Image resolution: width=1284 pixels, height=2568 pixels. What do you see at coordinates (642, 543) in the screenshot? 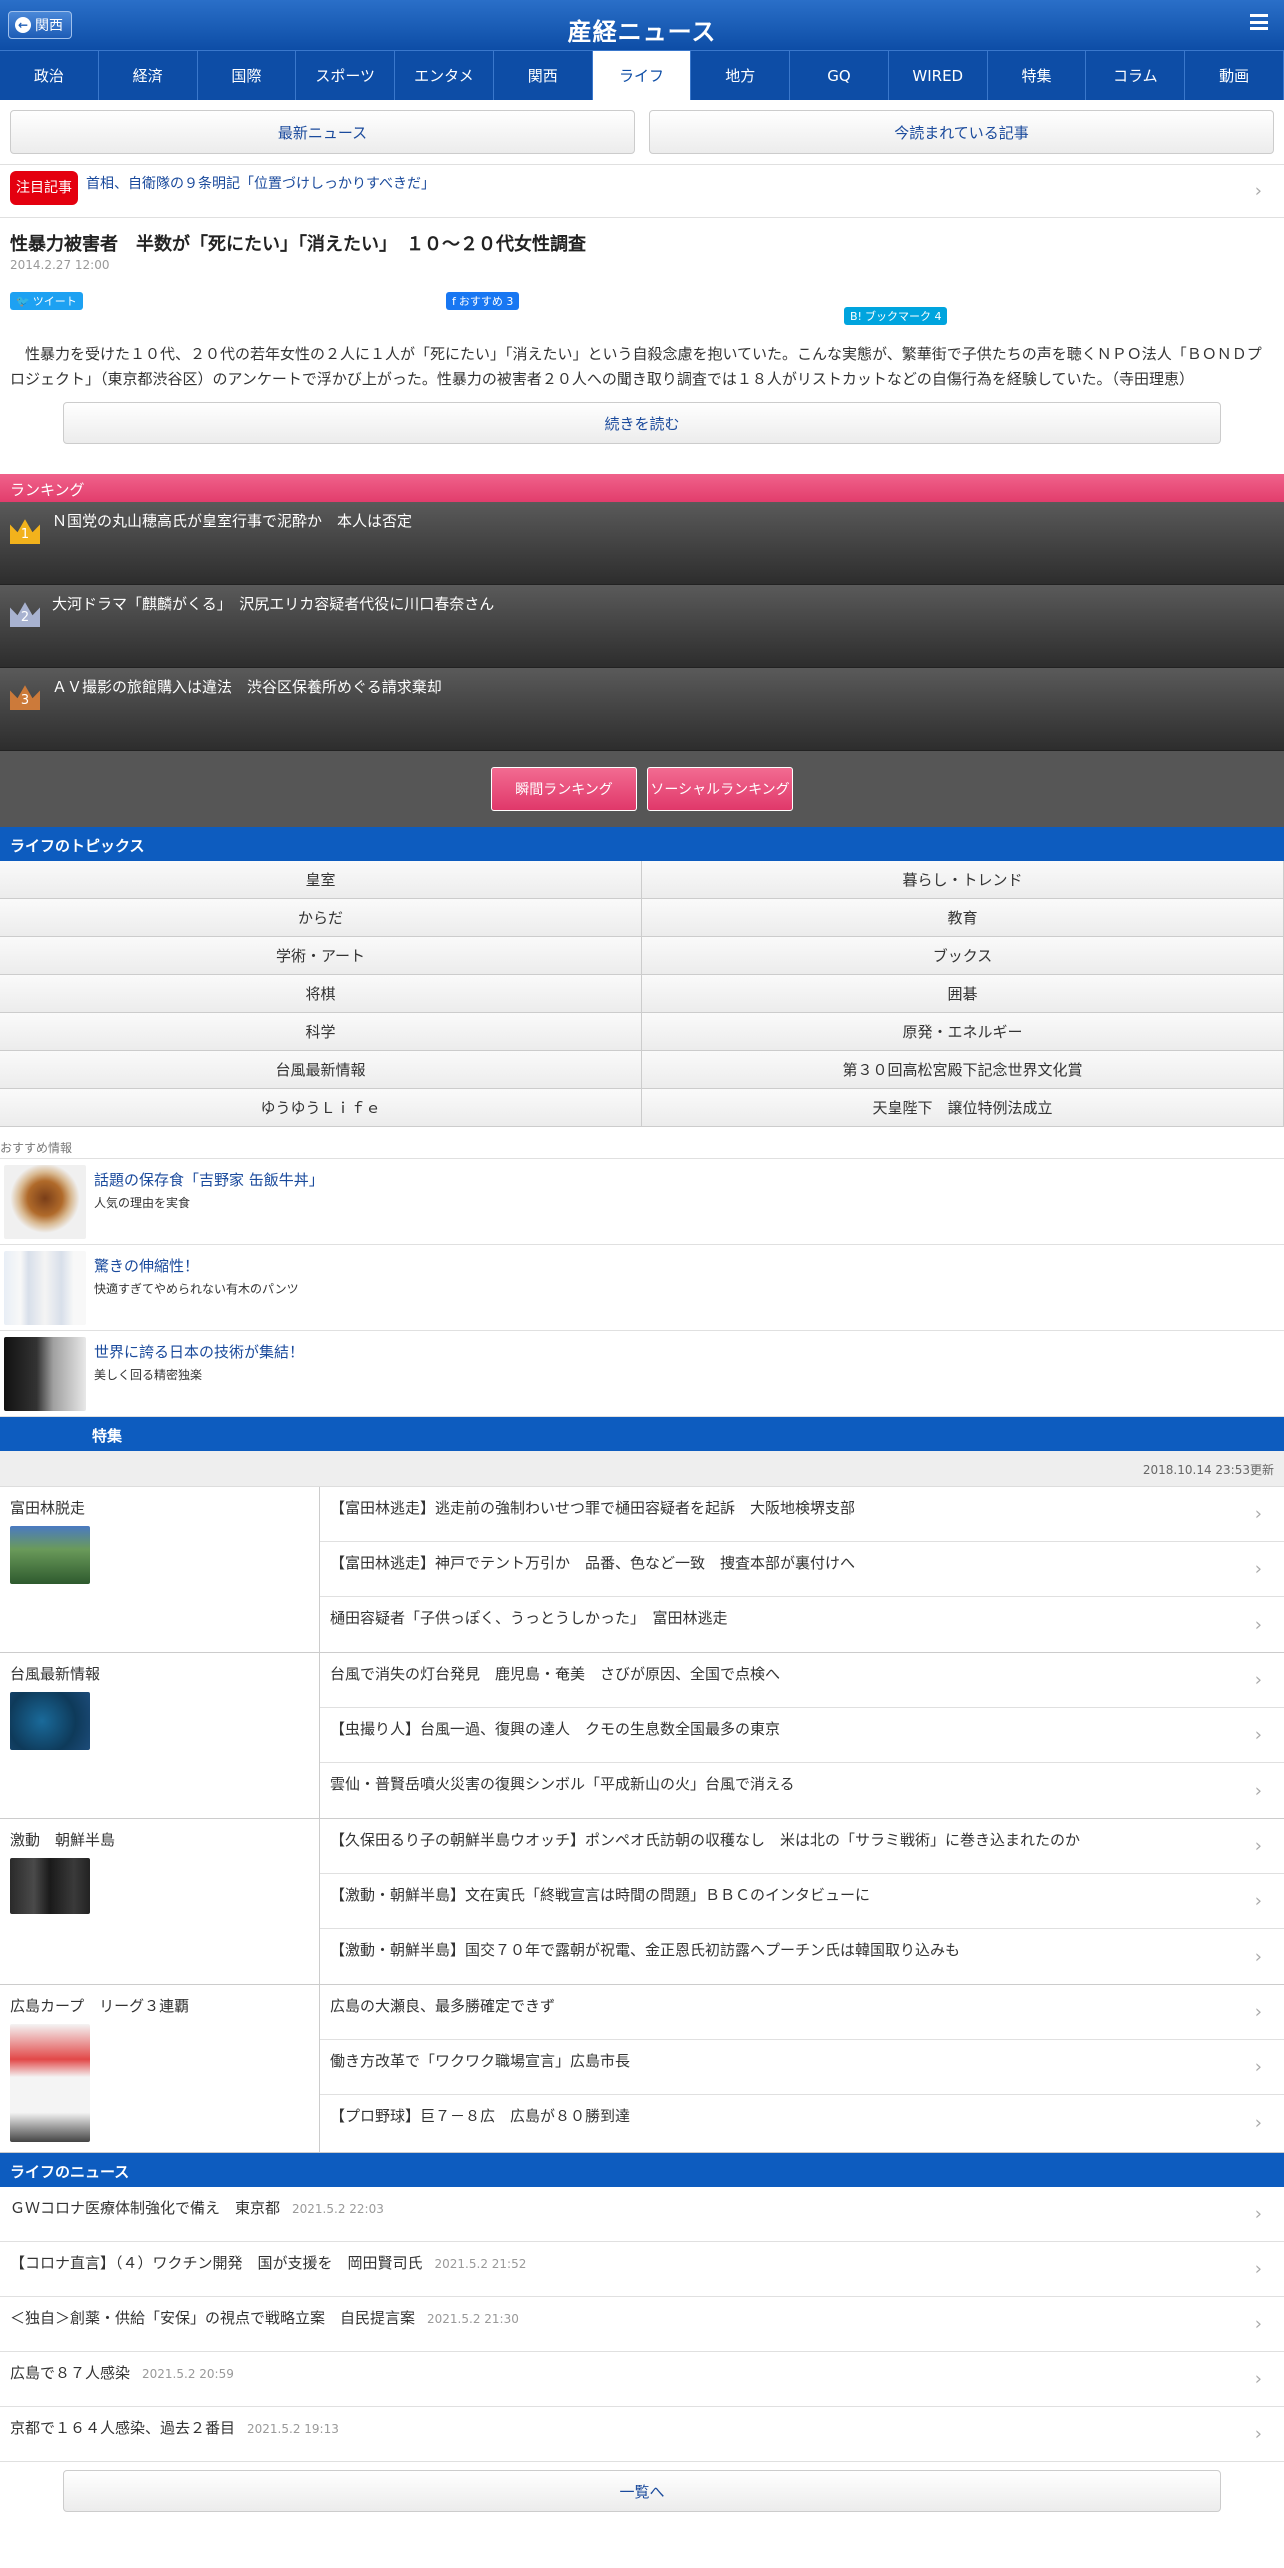
I see `ranking-item: 1 Ｎ国党の丸山穂高氏が皇室行事で泥酔か 本人は否定` at bounding box center [642, 543].